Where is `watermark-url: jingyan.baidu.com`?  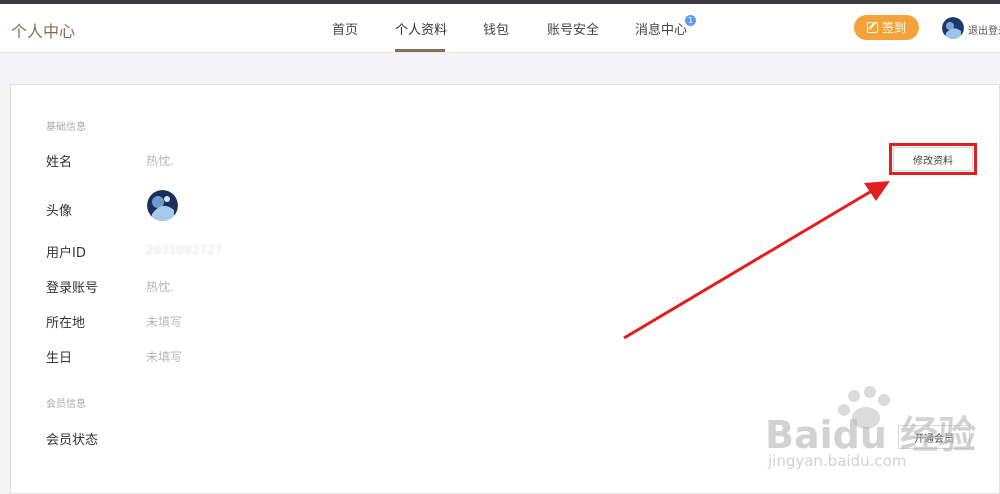 watermark-url: jingyan.baidu.com is located at coordinates (837, 461).